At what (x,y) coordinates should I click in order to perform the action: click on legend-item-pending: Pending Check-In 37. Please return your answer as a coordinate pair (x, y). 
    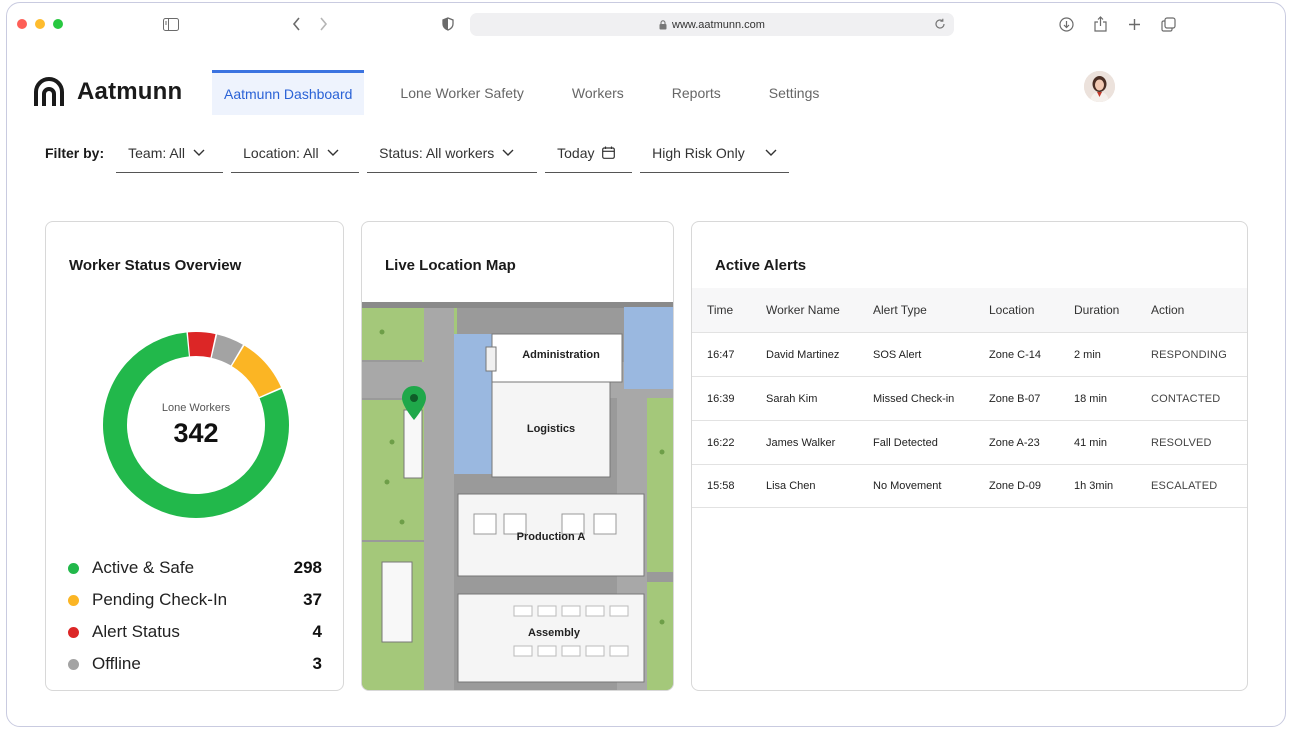
    Looking at the image, I should click on (195, 600).